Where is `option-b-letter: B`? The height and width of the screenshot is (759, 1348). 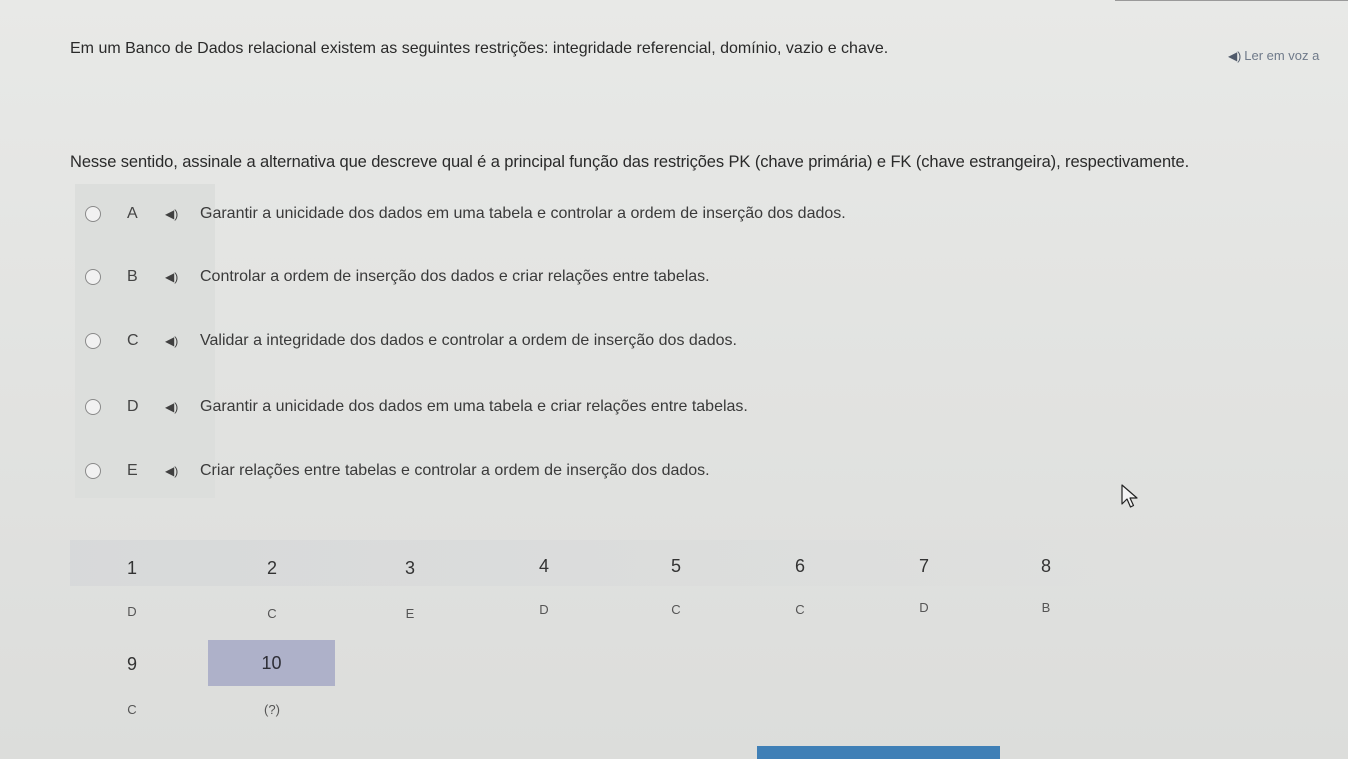
option-b-letter: B is located at coordinates (132, 276).